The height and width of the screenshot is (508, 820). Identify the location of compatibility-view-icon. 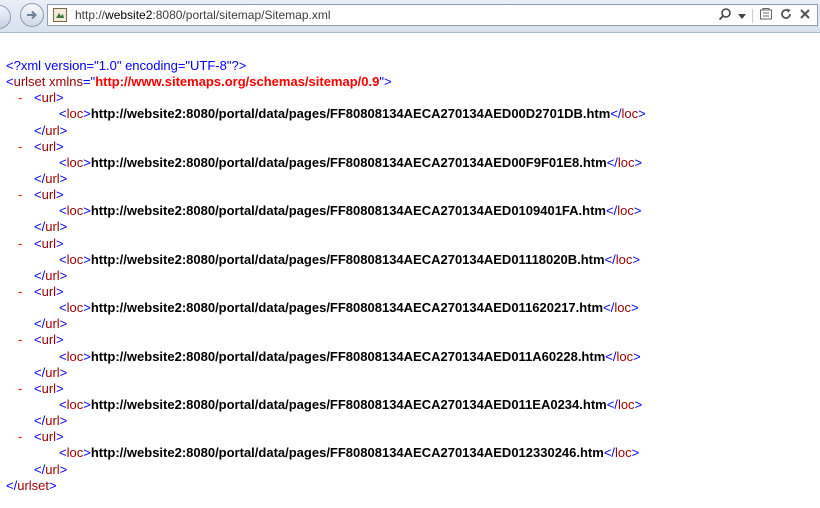
(766, 16).